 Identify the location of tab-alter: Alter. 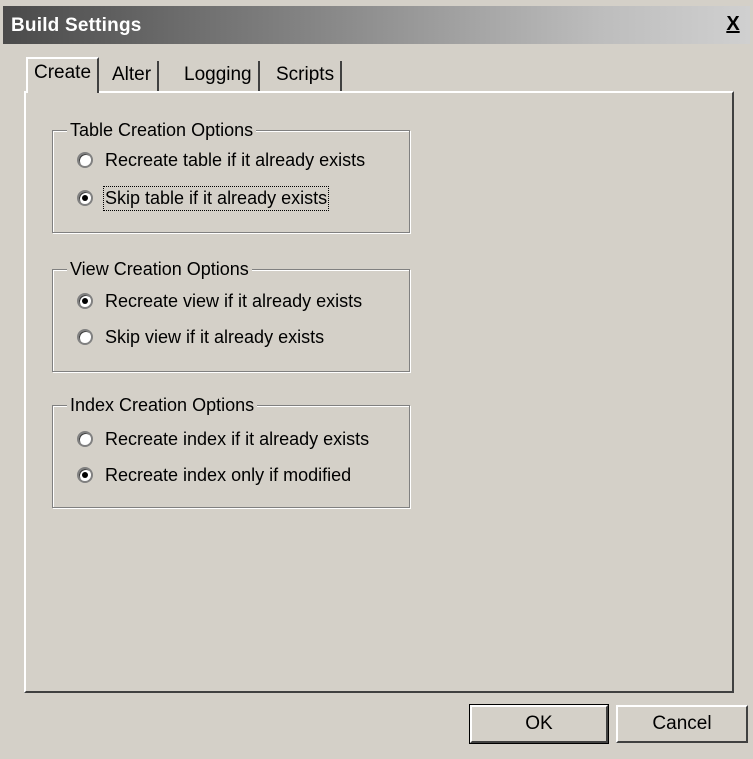
(133, 76).